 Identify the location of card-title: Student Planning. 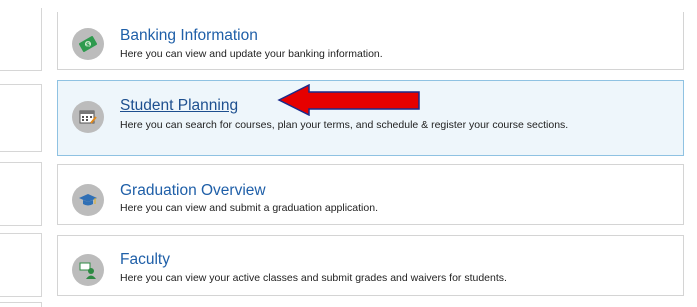
(179, 106).